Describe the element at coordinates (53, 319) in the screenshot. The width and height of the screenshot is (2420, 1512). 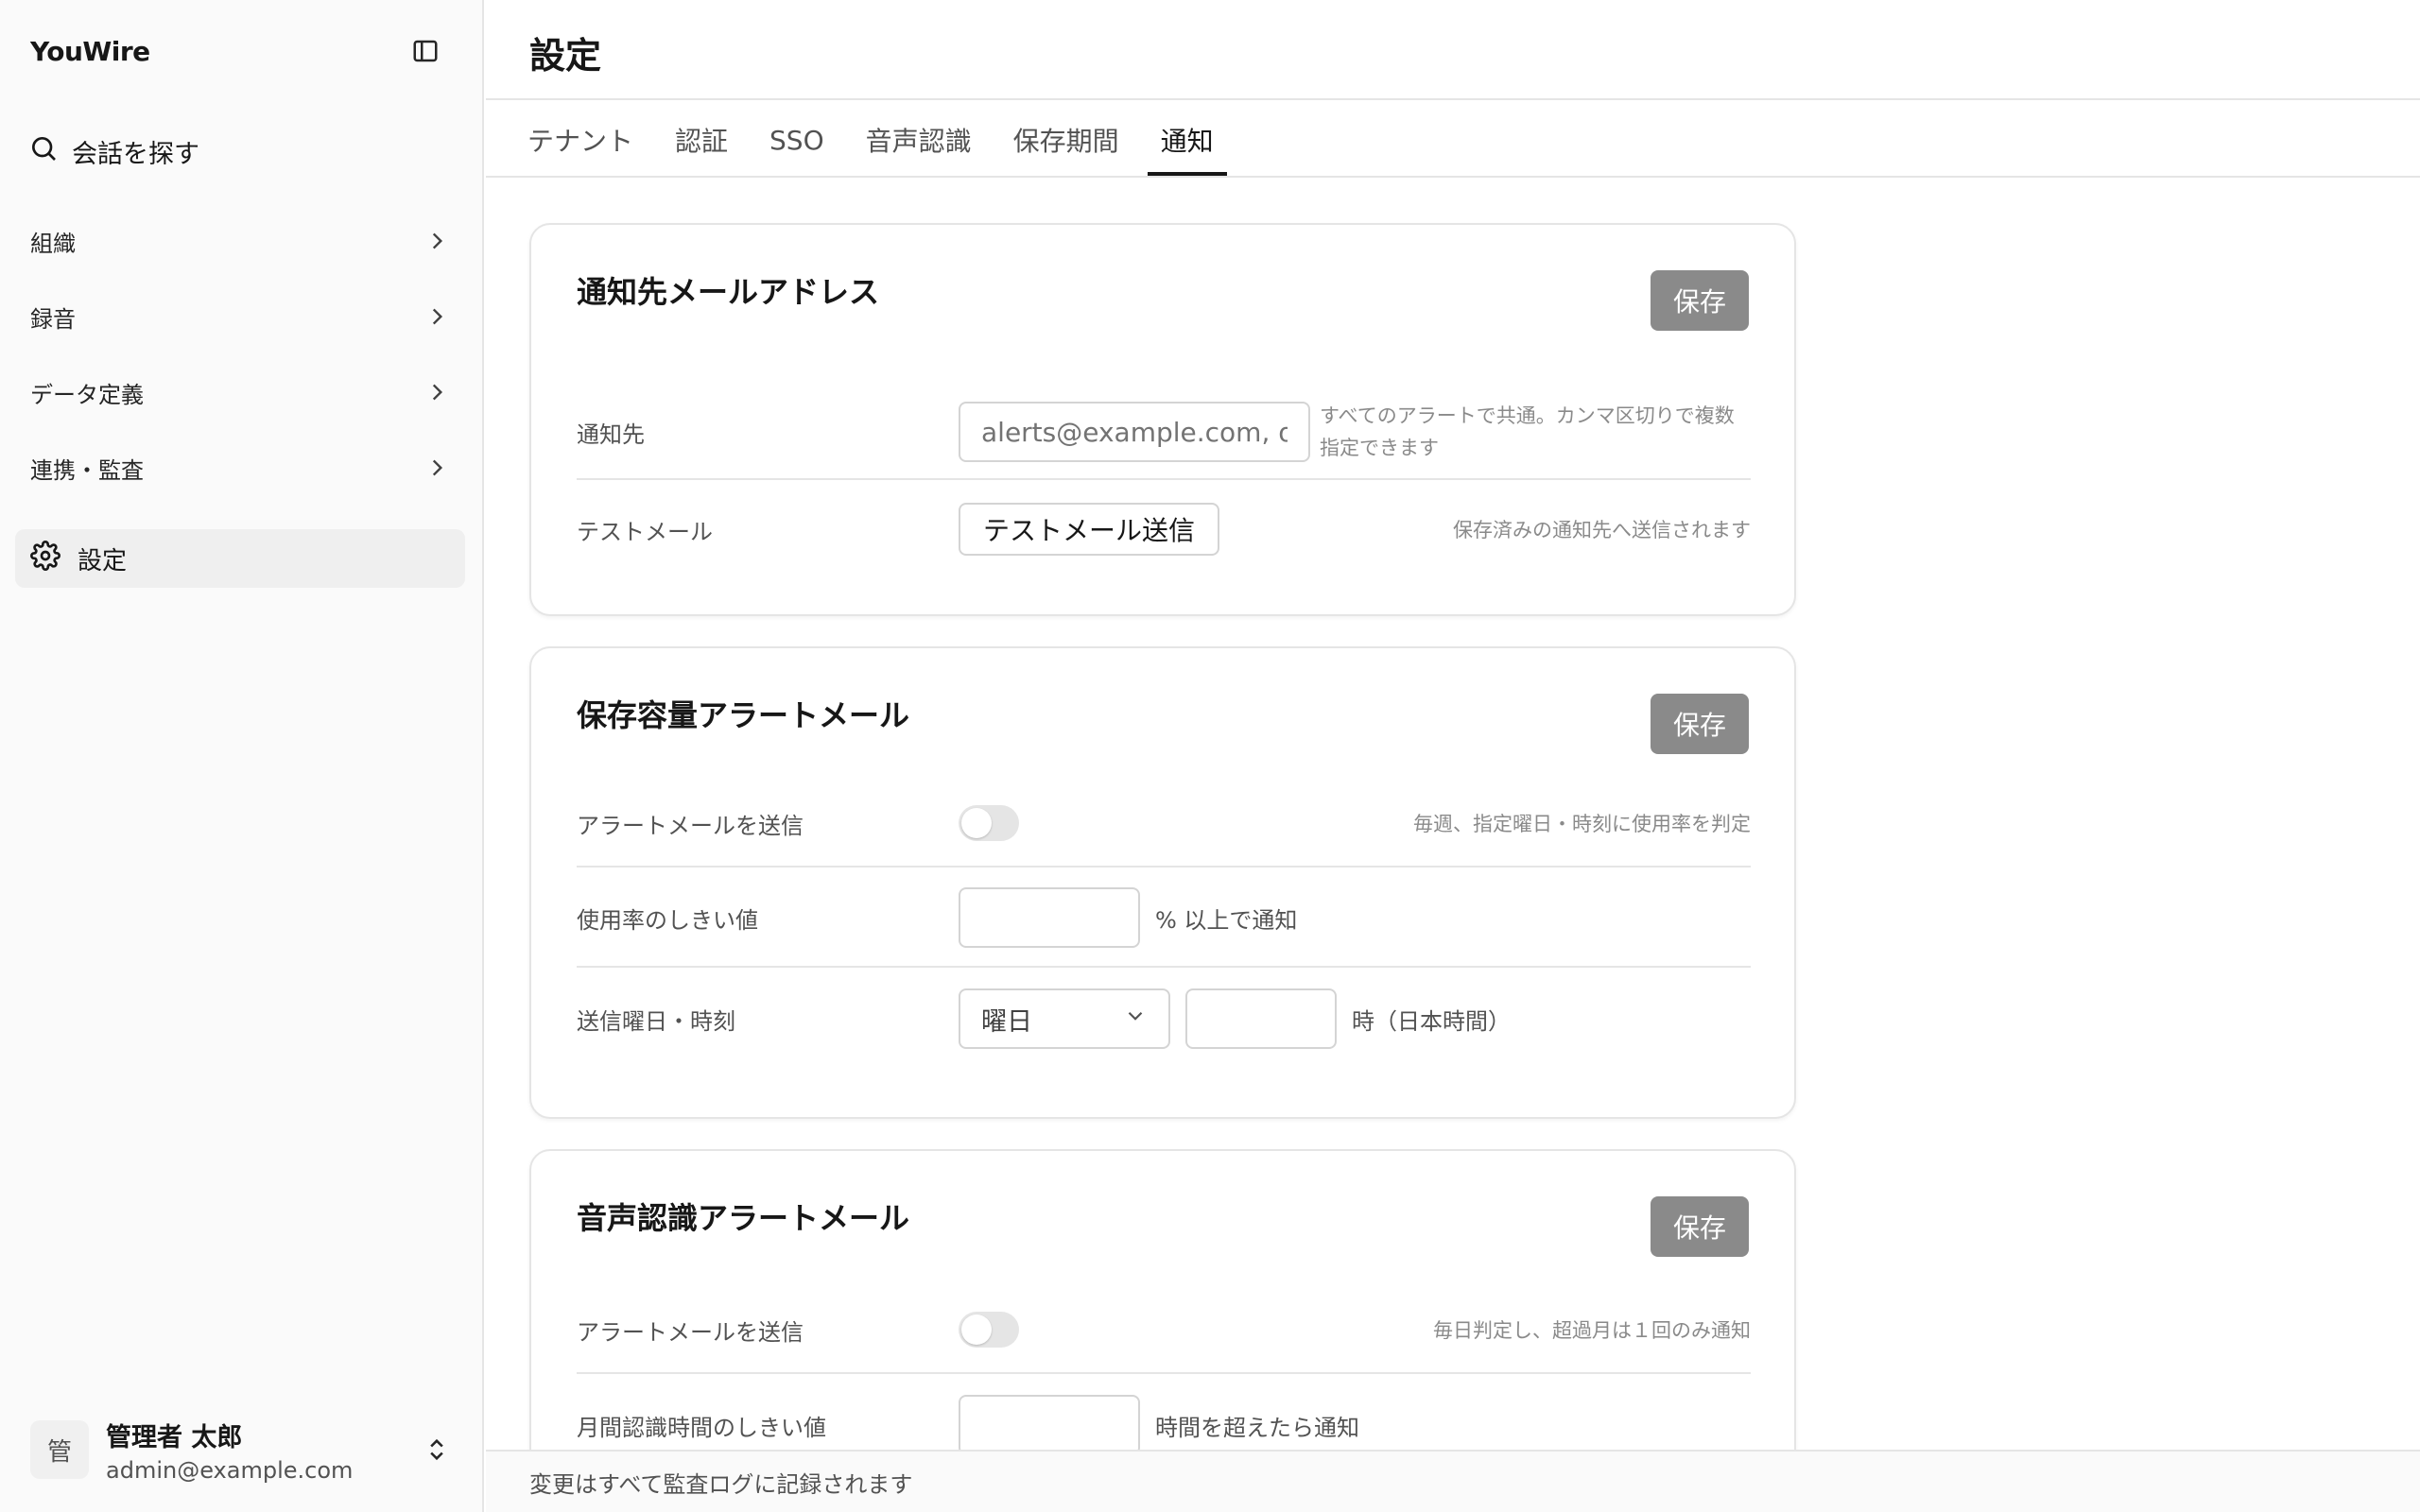
I see `sidebar-item-label: 録音` at that location.